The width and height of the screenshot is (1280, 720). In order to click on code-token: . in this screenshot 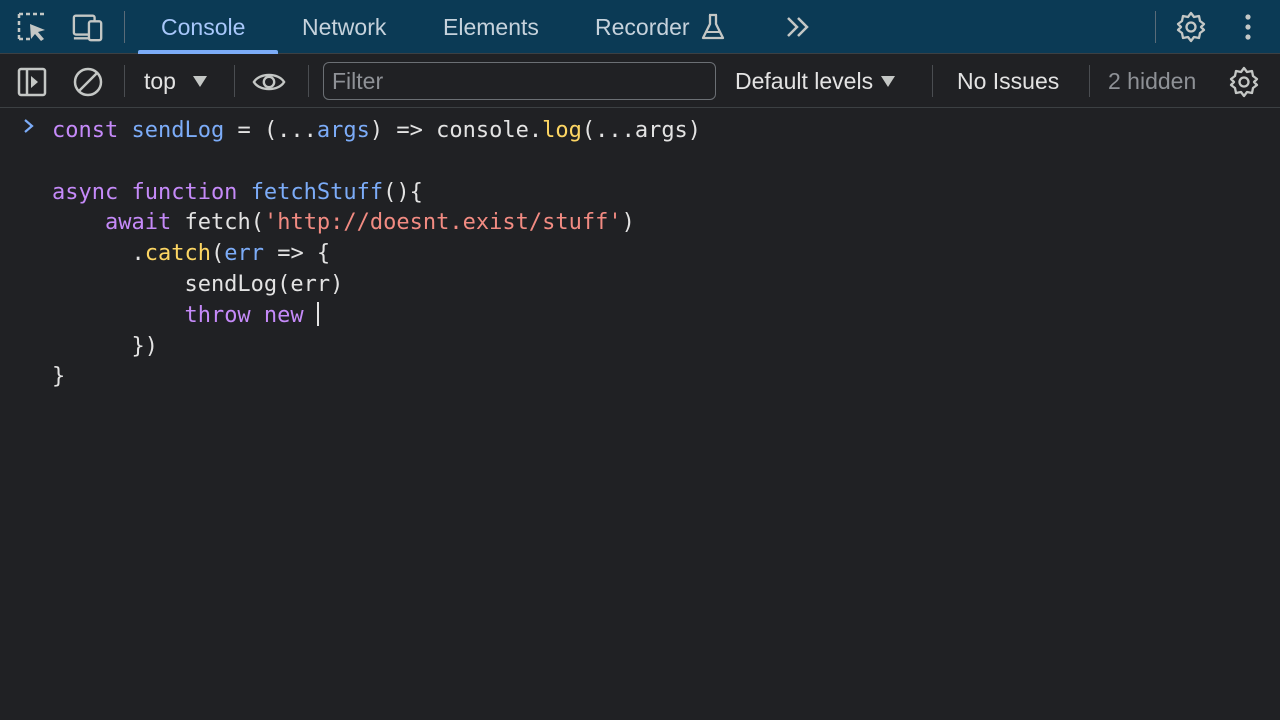, I will do `click(98, 254)`.